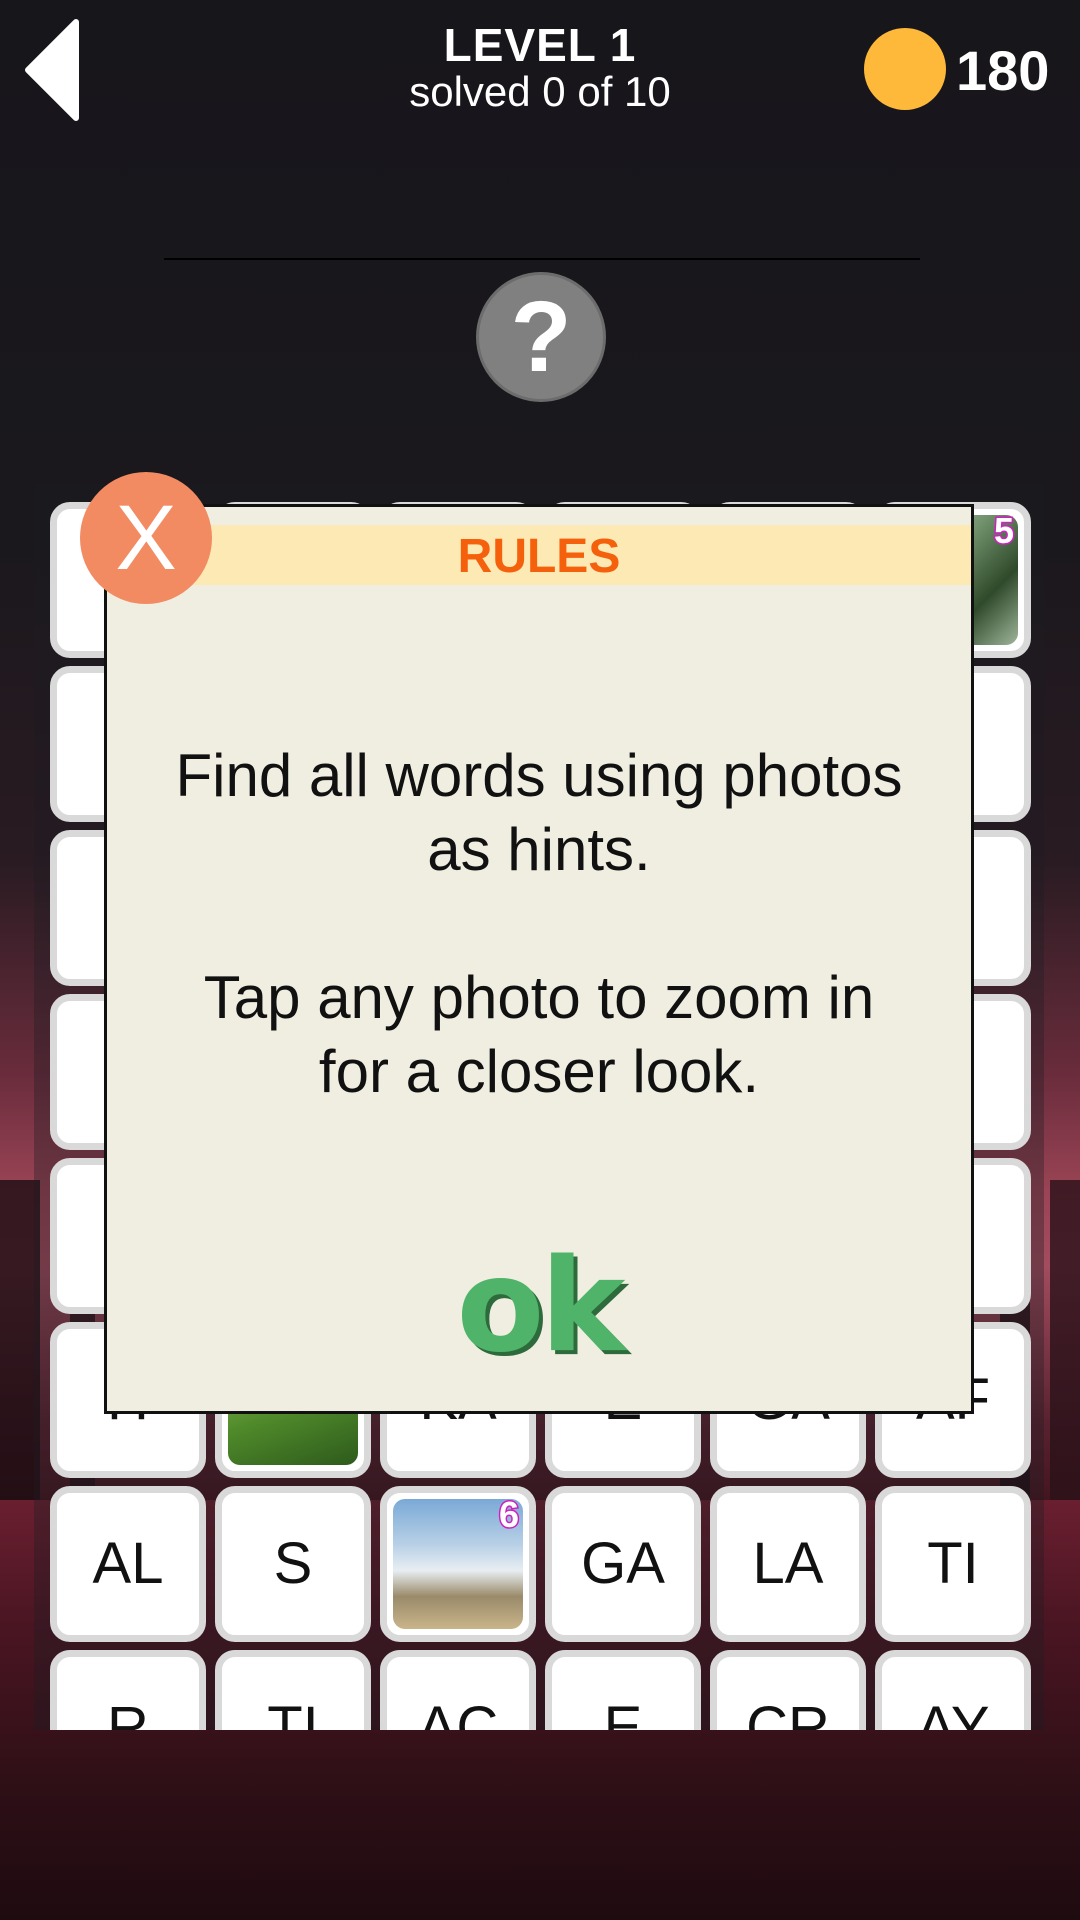  Describe the element at coordinates (541, 337) in the screenshot. I see `hint-question-icon: ?` at that location.